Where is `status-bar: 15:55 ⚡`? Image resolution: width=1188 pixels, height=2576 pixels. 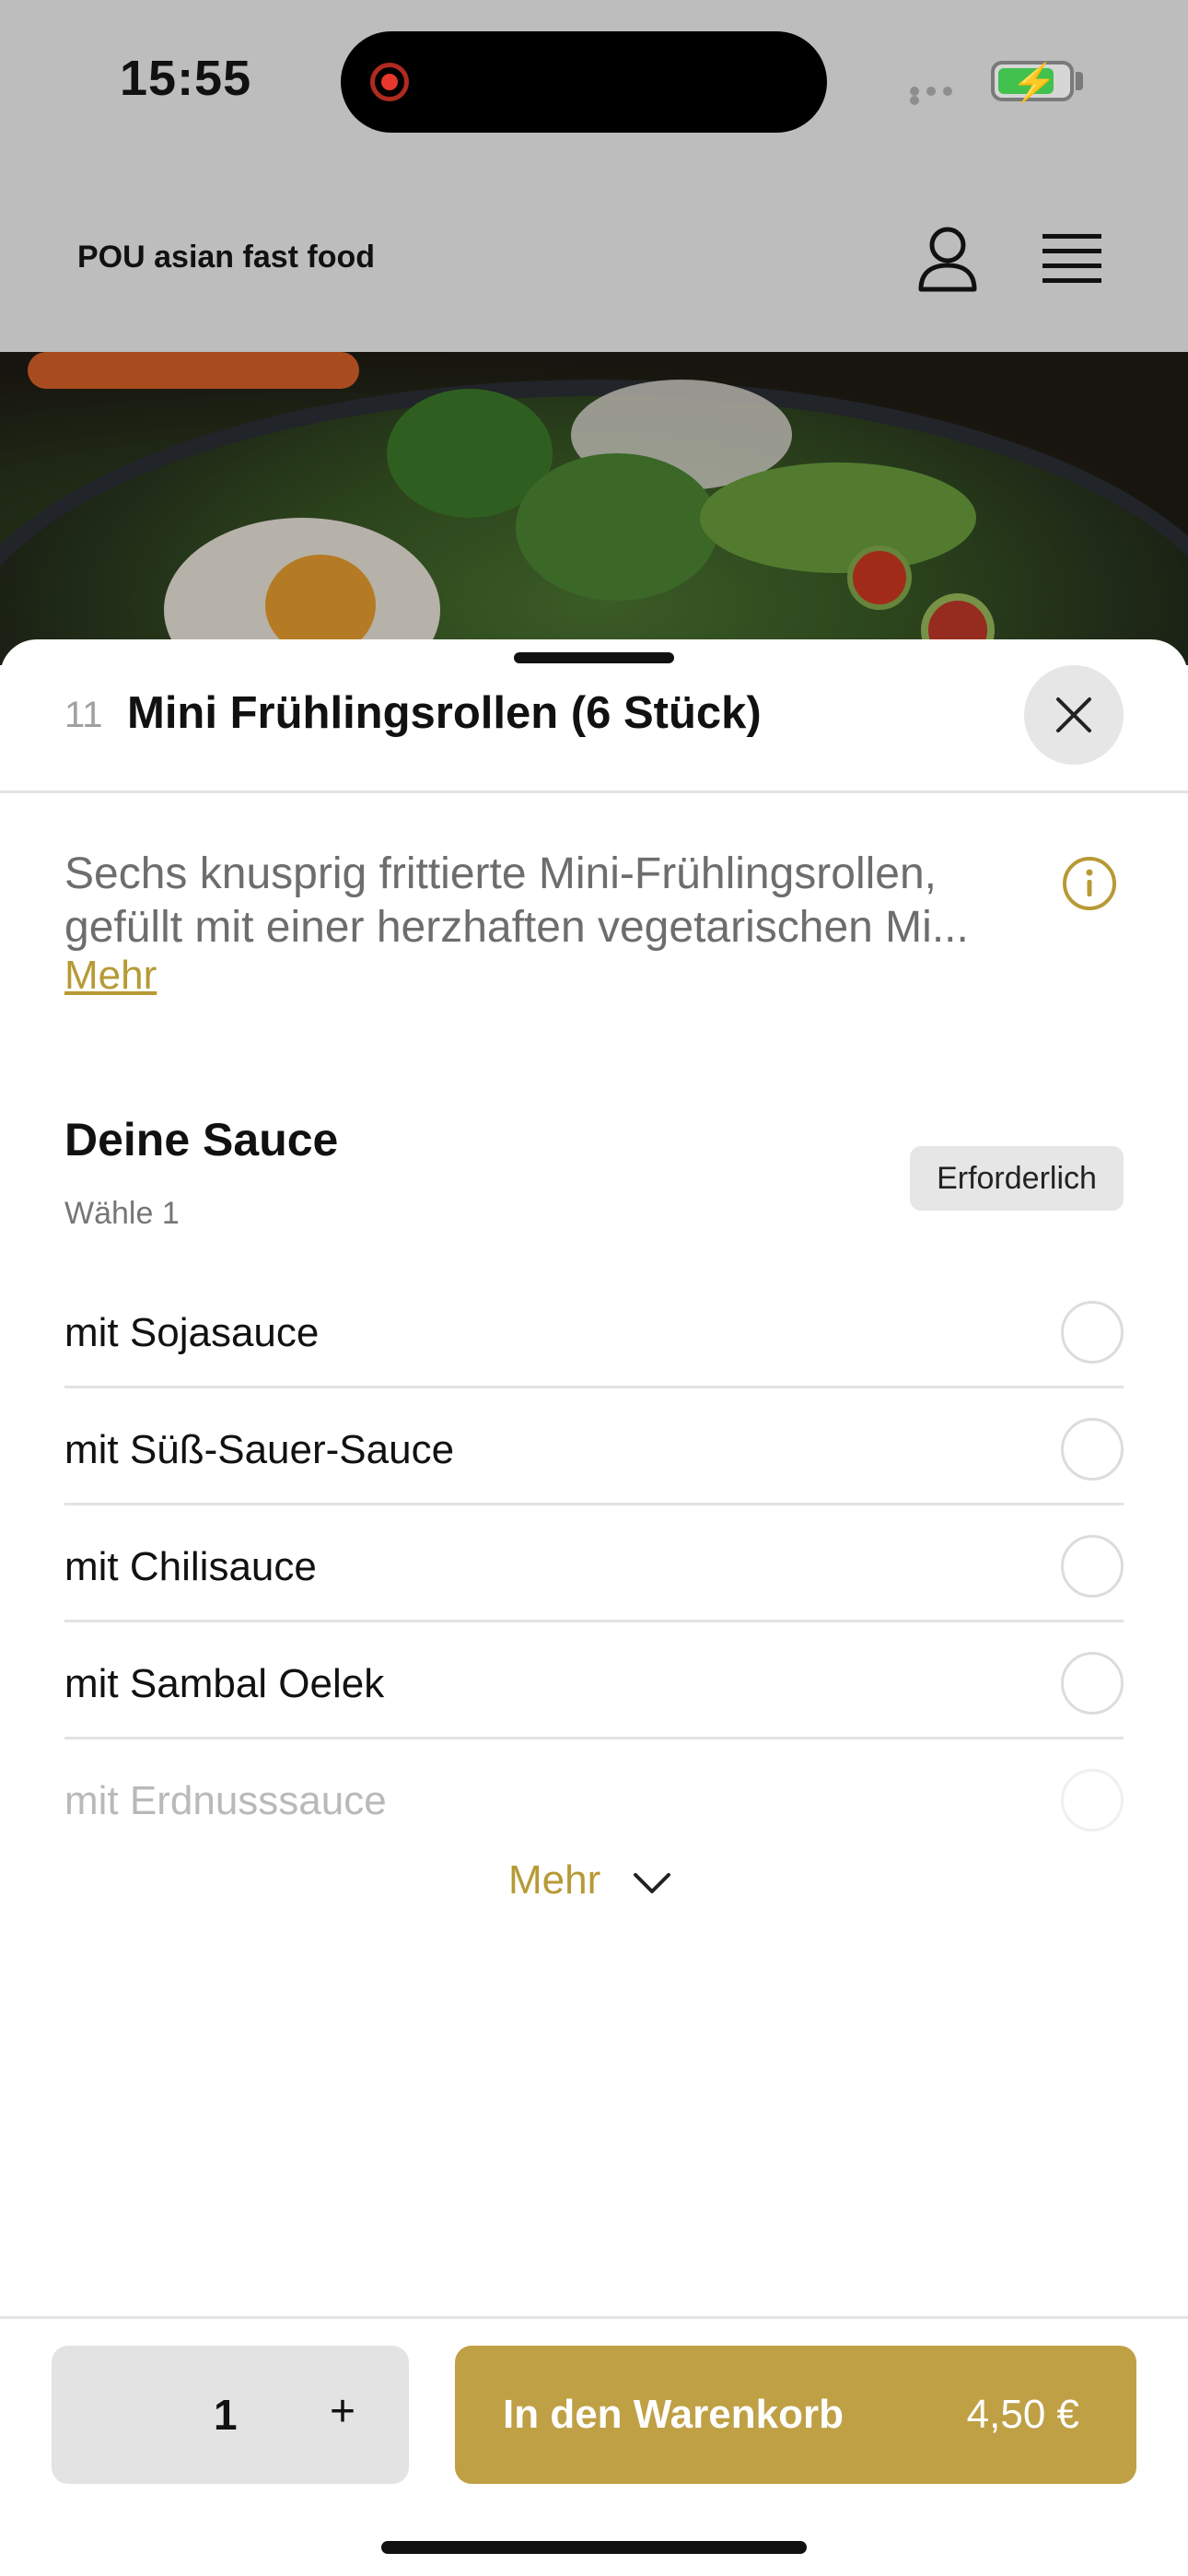 status-bar: 15:55 ⚡ is located at coordinates (594, 83).